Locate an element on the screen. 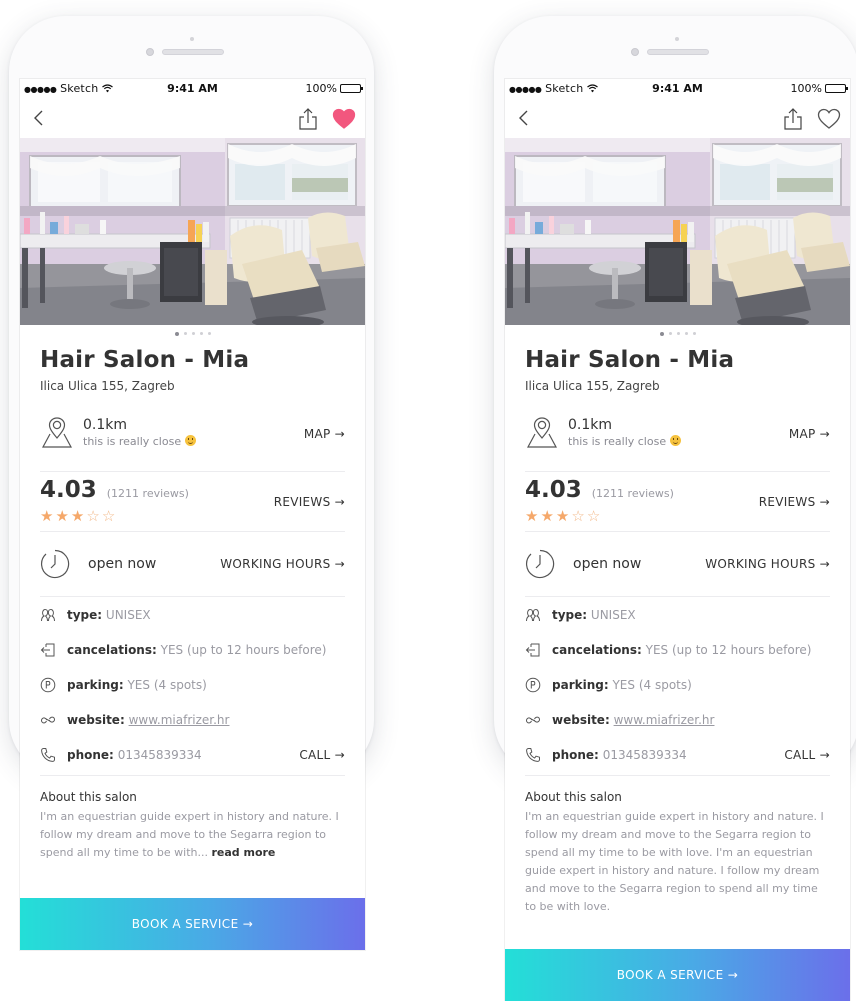 The width and height of the screenshot is (856, 1001). clock-icon is located at coordinates (55, 564).